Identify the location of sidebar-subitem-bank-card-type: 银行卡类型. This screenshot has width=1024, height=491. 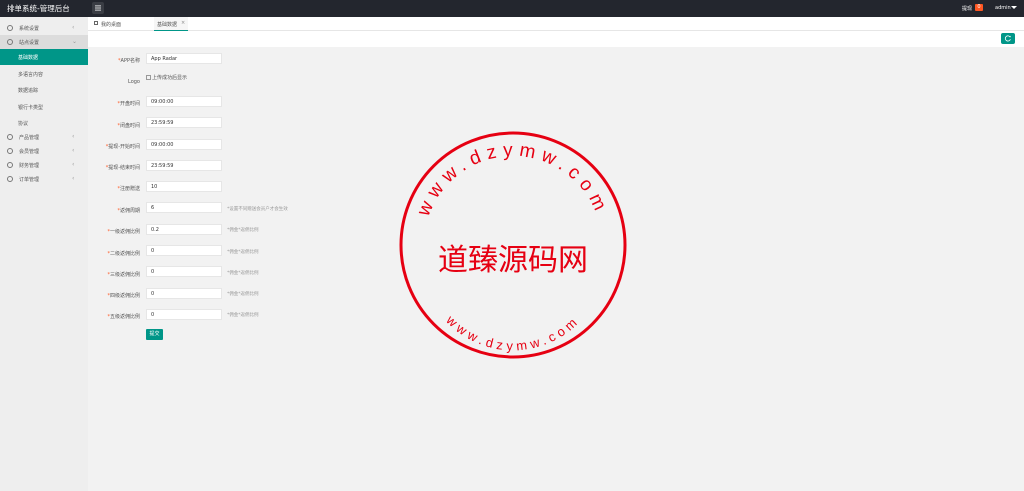
(44, 107).